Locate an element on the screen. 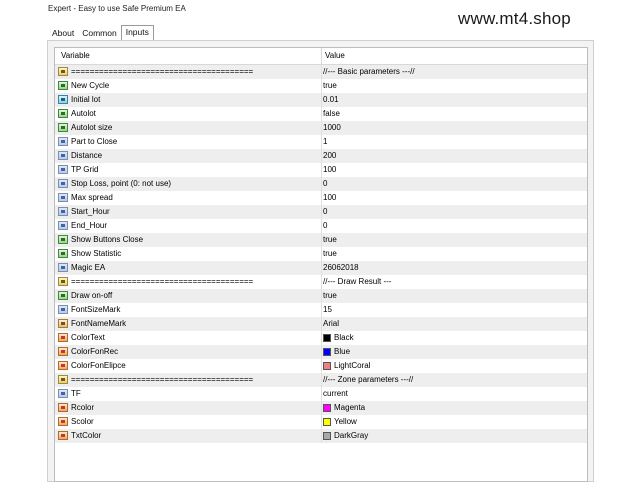  parameter-name: Show Statistic is located at coordinates (96, 253).